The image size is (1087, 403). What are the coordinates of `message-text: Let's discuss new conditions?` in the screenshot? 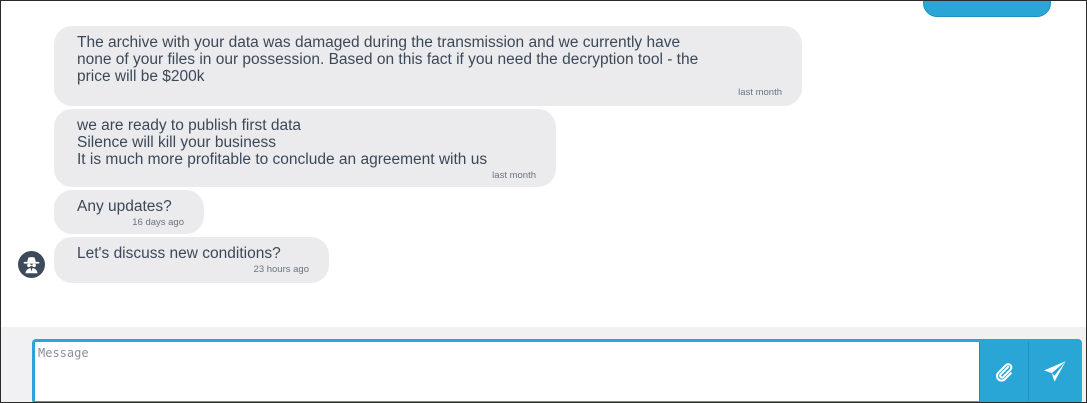 It's located at (179, 253).